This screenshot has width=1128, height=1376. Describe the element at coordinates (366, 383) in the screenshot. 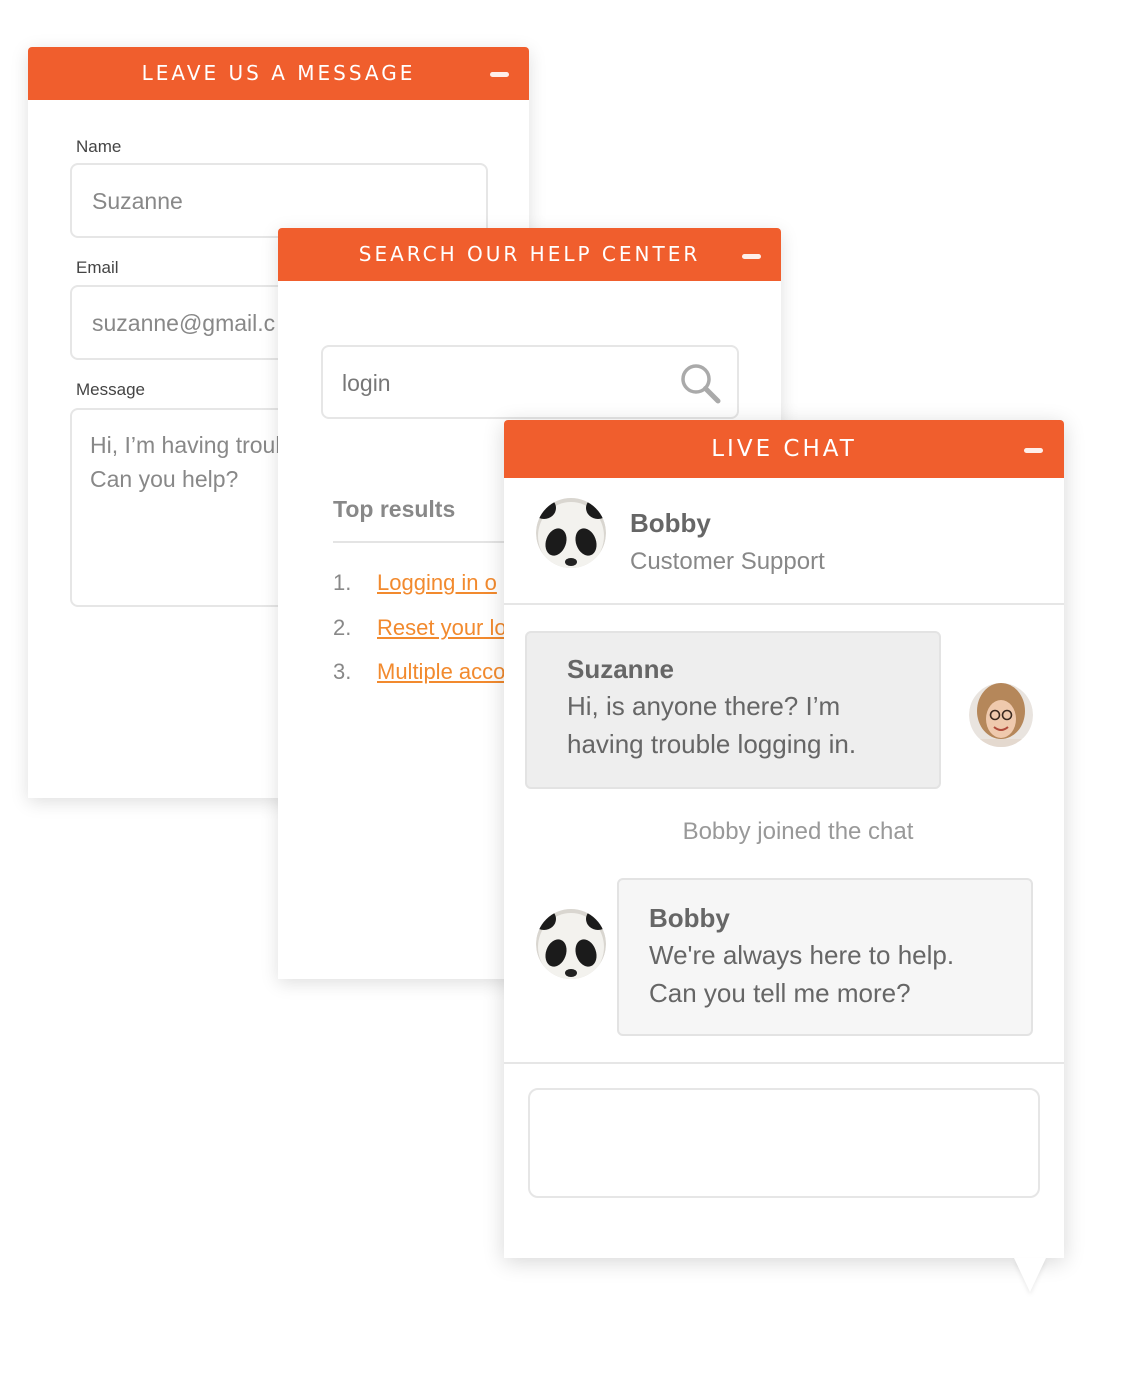

I see `search-query: login` at that location.